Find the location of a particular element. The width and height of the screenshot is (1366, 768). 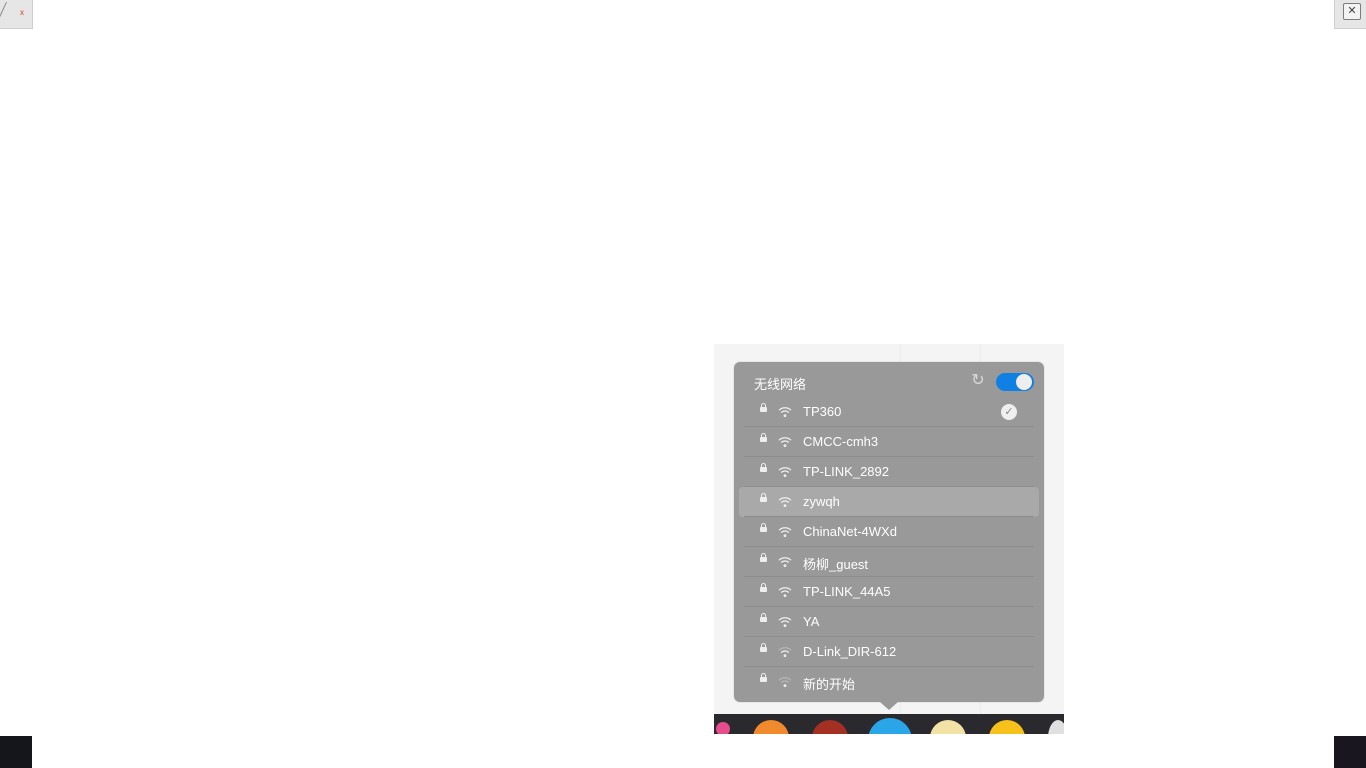

store-icon is located at coordinates (771, 727).